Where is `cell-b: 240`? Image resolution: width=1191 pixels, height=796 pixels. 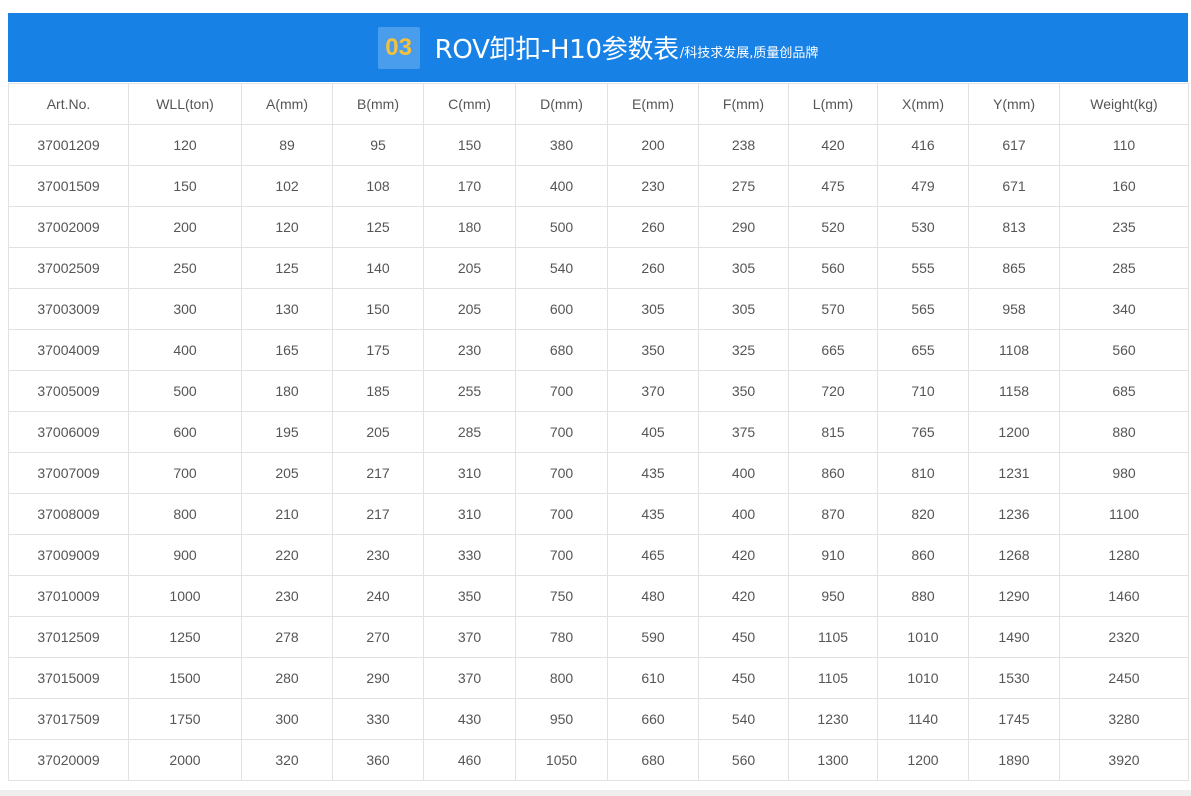 cell-b: 240 is located at coordinates (378, 596).